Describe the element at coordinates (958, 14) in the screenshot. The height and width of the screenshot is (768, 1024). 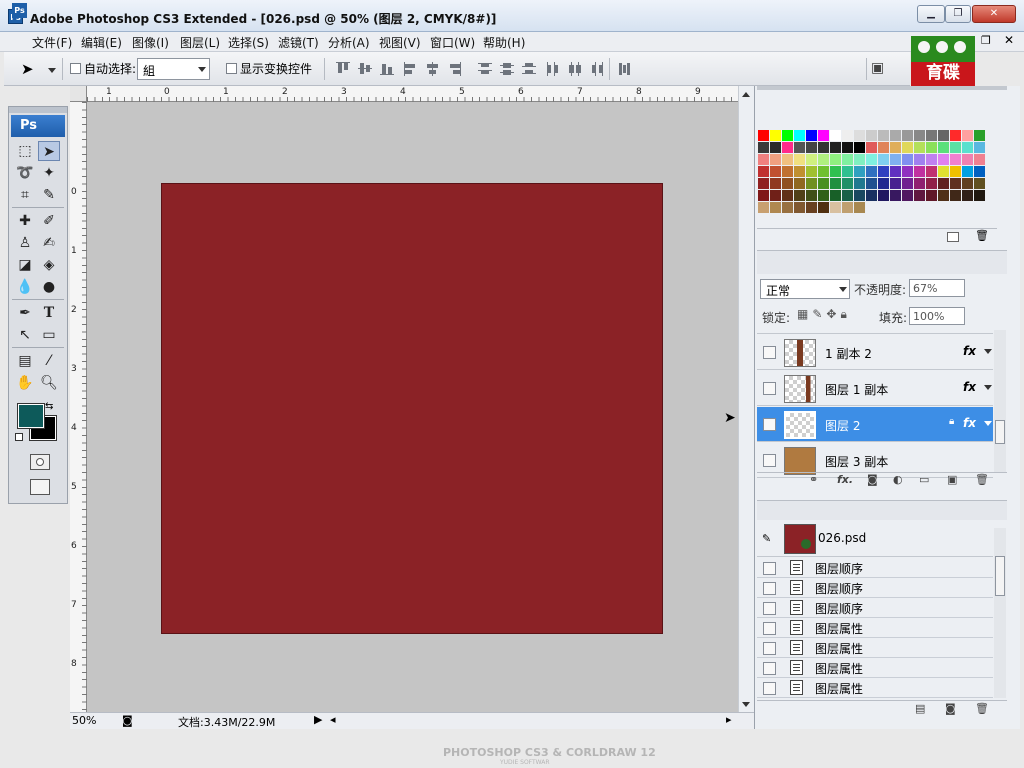
I see `restore-icon: ❐` at that location.